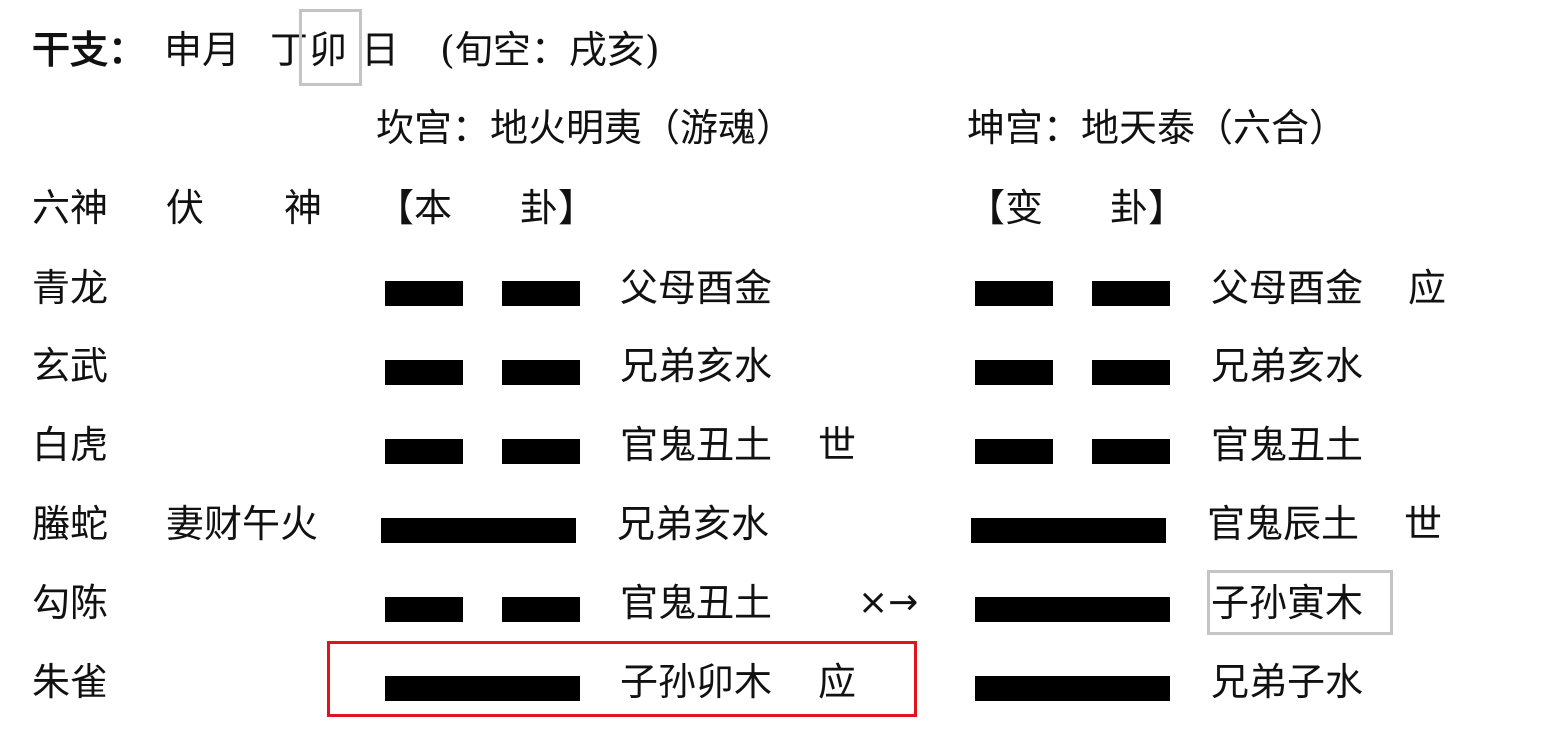 This screenshot has width=1550, height=732. I want to click on day-suffix: 日, so click(380, 50).